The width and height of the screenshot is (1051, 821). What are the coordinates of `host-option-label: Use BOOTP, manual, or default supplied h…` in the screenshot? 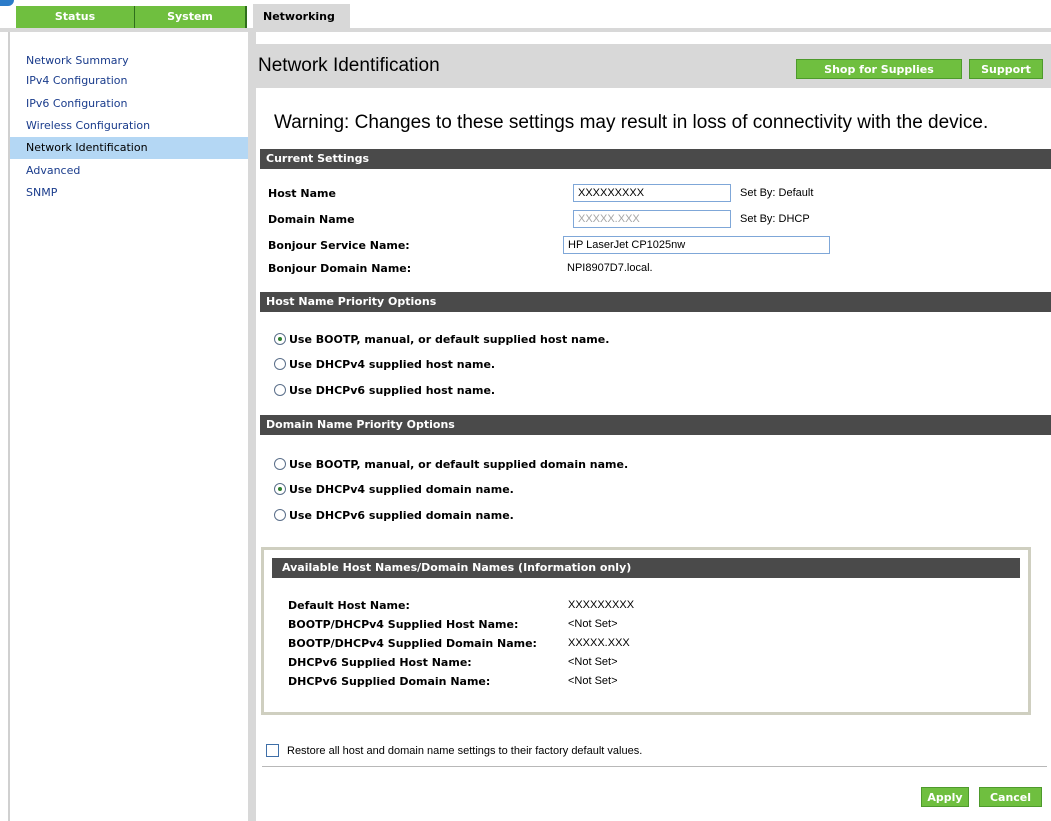 It's located at (449, 339).